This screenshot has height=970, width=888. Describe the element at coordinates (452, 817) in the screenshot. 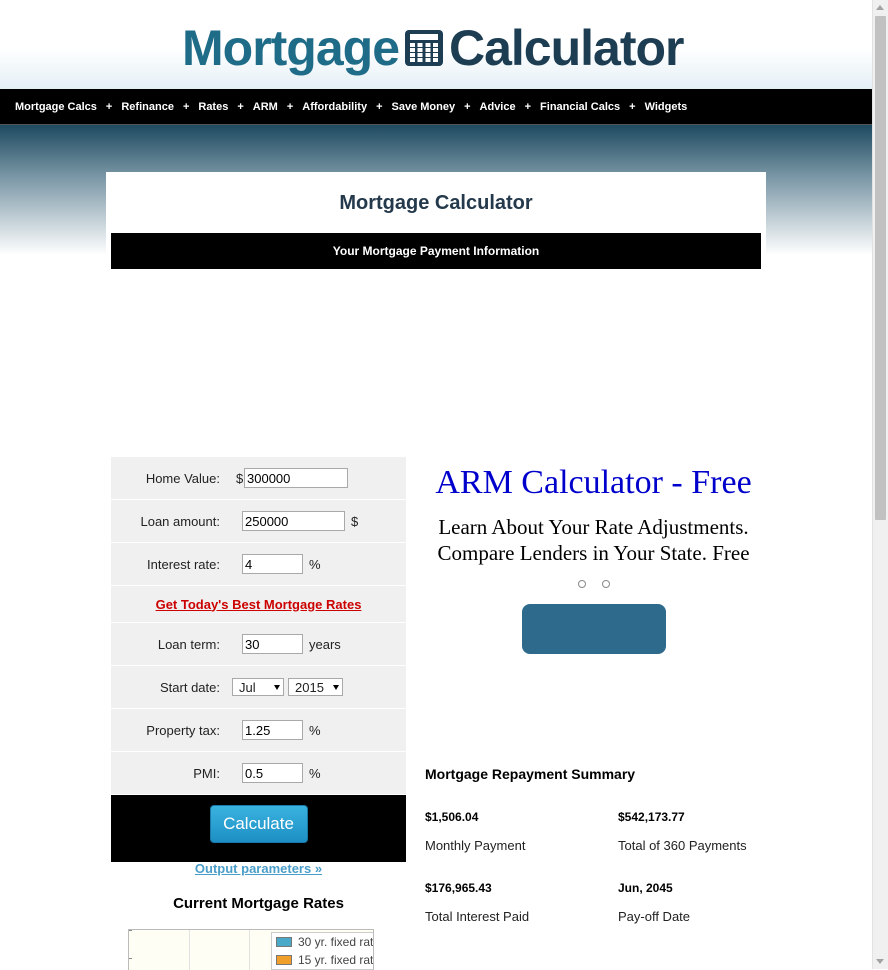

I see `monthly-payment-value: $1,506.04` at that location.